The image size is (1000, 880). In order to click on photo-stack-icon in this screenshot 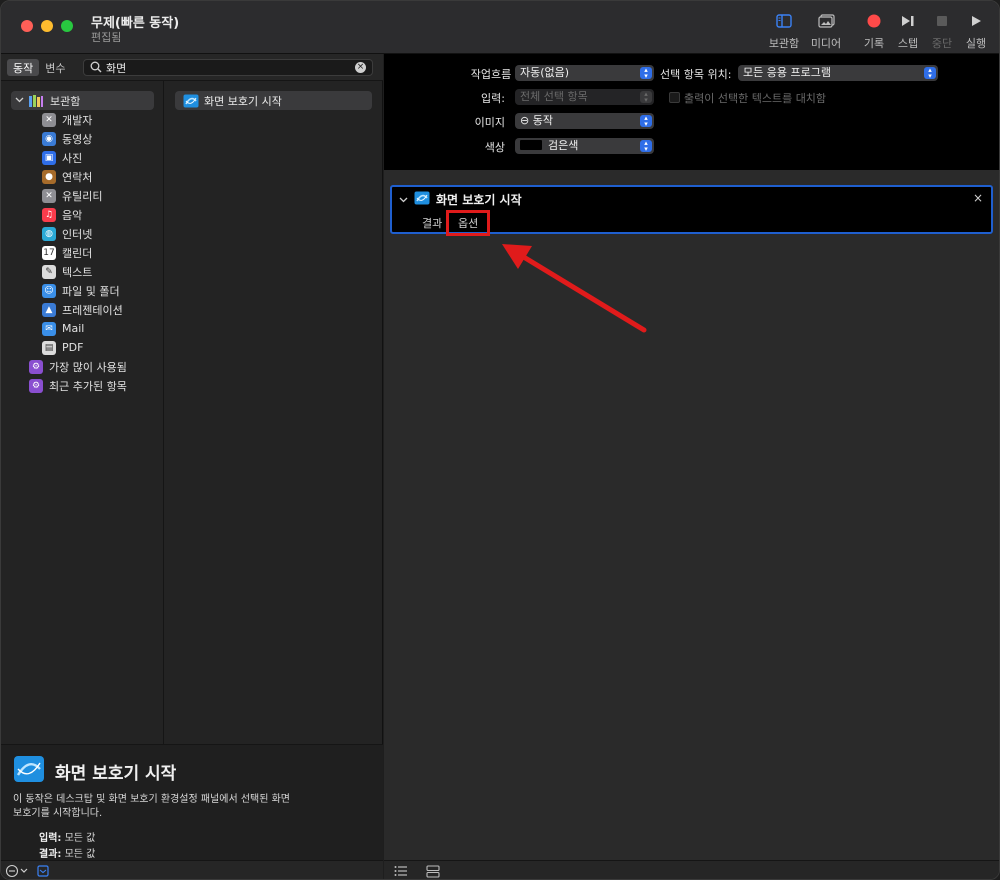, I will do `click(826, 21)`.